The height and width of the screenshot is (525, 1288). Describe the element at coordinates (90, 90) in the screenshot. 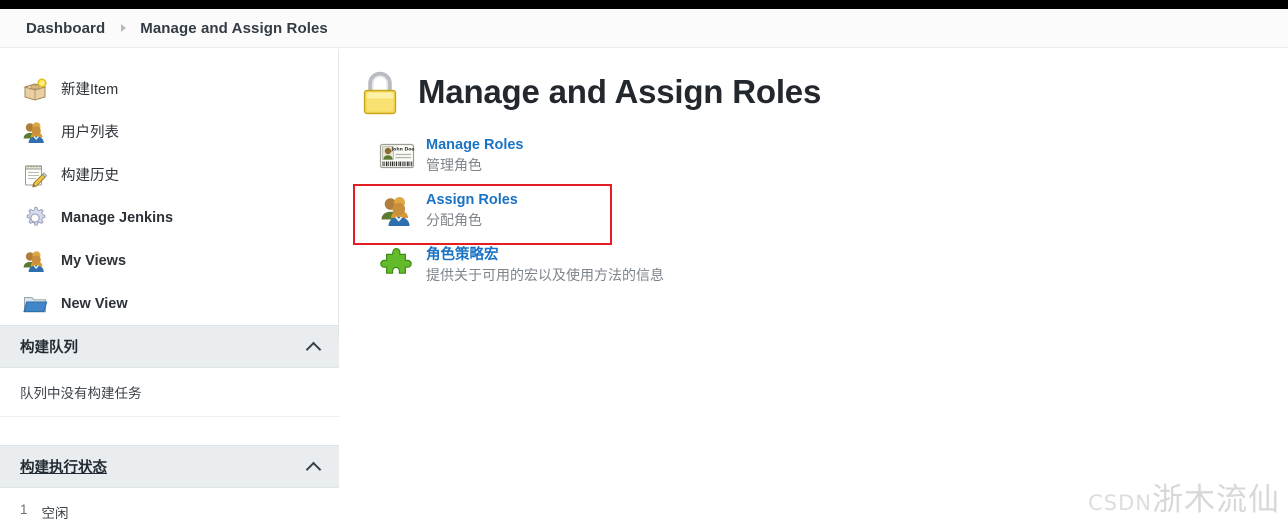

I see `sidebar-item-label: 新建Item` at that location.